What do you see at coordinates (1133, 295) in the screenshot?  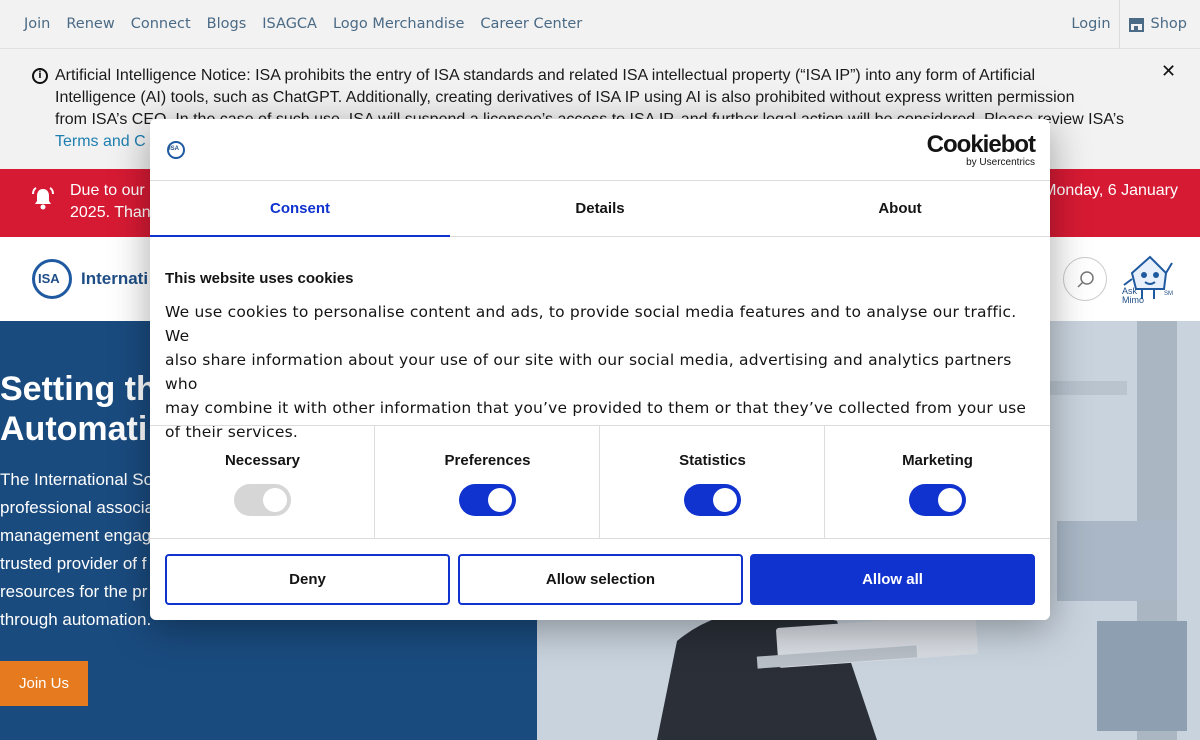 I see `mimo-label: Ask Mimo` at bounding box center [1133, 295].